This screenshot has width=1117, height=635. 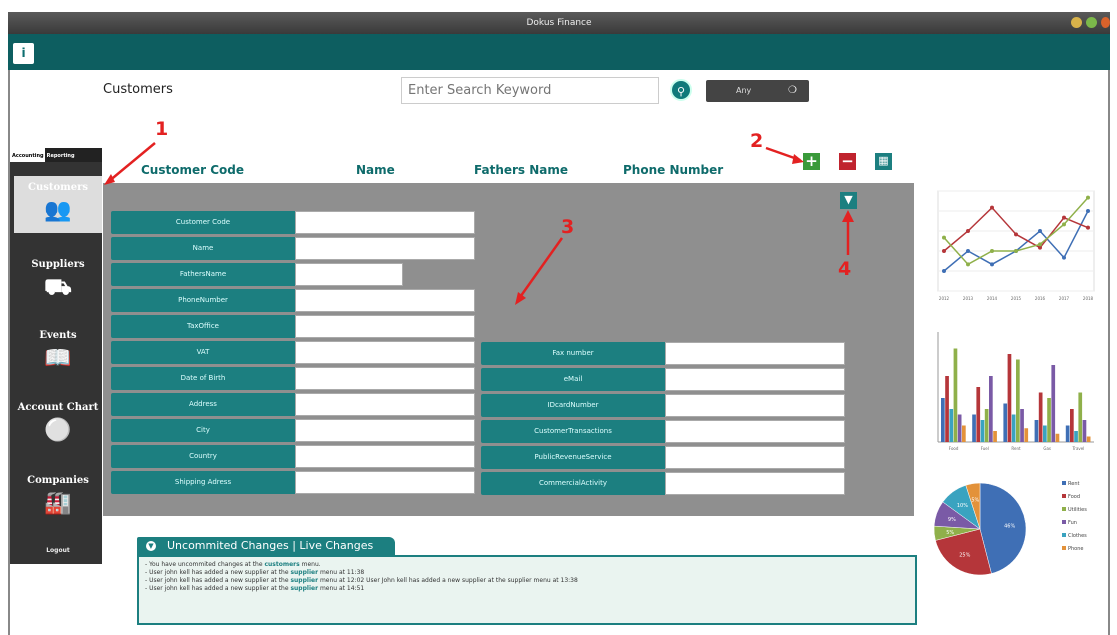 I want to click on change-link: customers, so click(x=281, y=564).